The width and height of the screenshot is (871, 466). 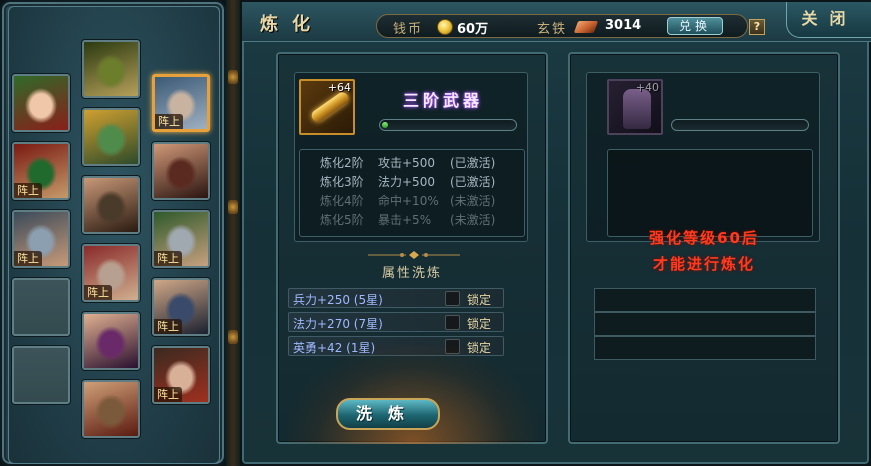 I want to click on item-name: 三阶武器, so click(x=443, y=100).